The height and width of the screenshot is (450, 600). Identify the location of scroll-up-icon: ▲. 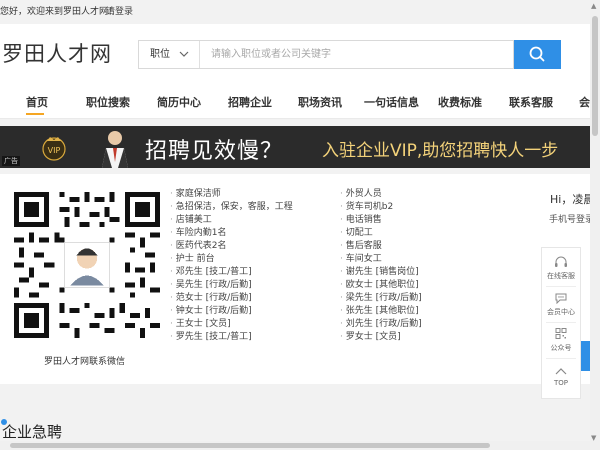
(593, 6).